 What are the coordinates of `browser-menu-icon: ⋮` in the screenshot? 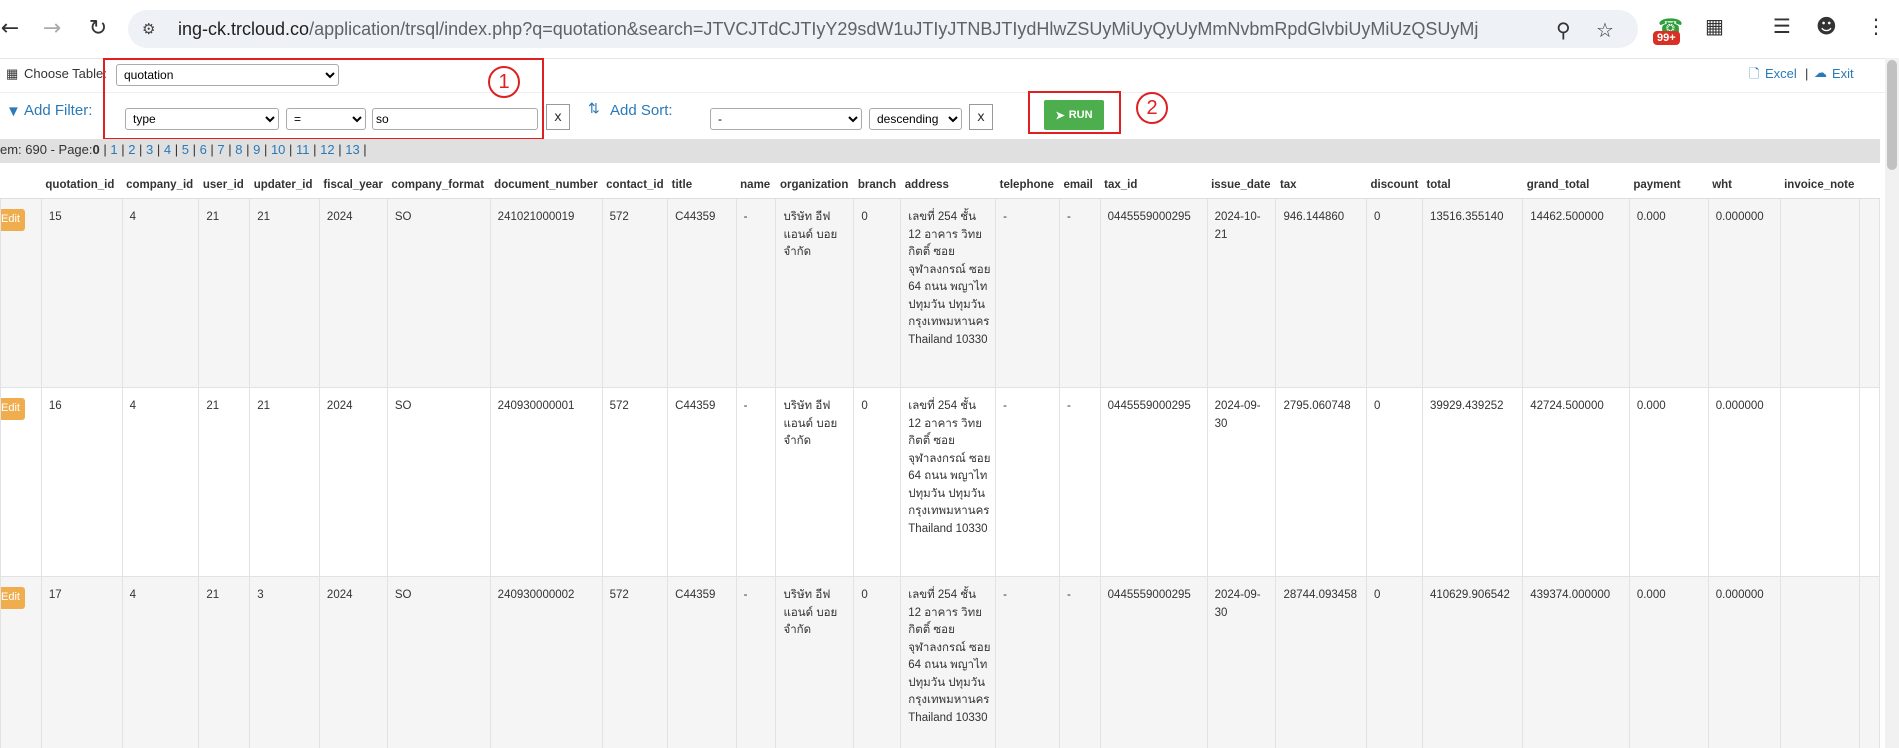 It's located at (1876, 26).